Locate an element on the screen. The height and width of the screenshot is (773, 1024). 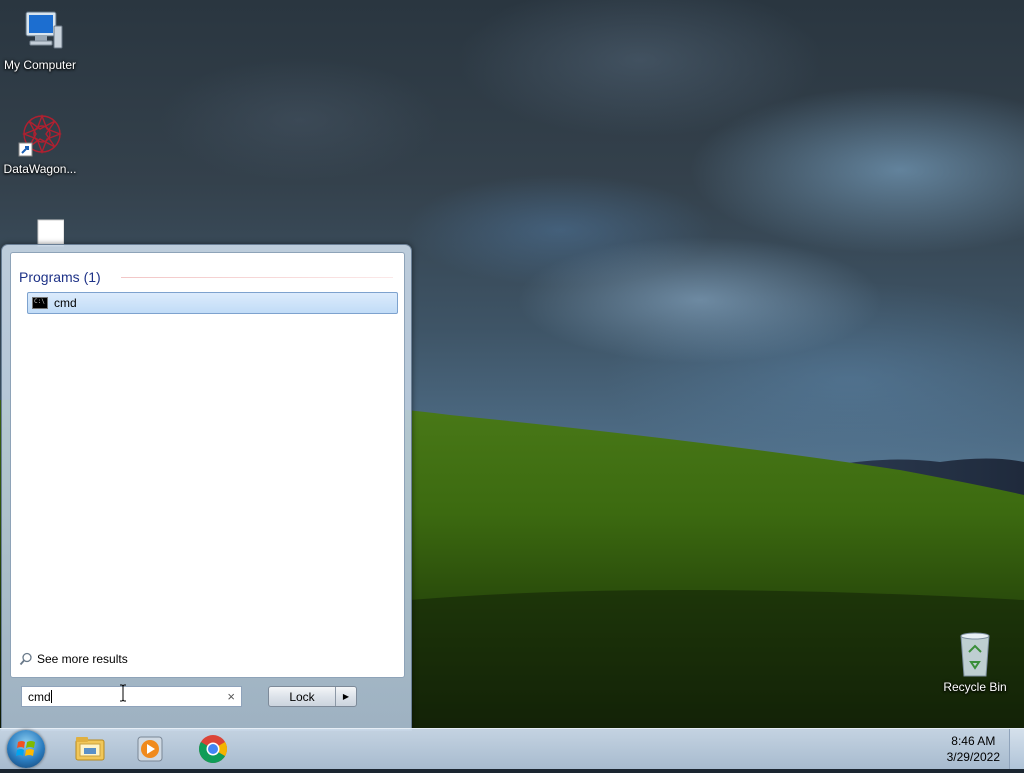
desktop-icon-label: Recycle Bin is located at coordinates (975, 687).